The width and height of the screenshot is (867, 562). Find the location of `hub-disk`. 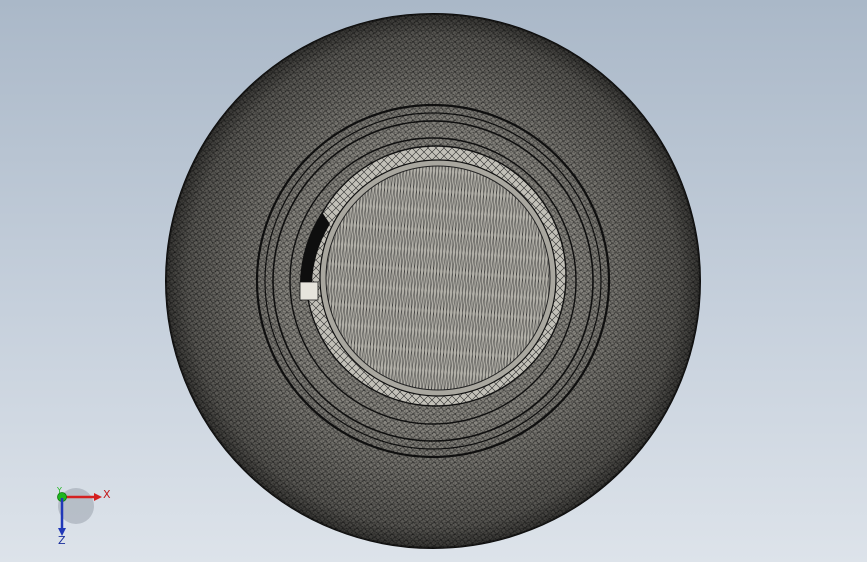

hub-disk is located at coordinates (438, 278).